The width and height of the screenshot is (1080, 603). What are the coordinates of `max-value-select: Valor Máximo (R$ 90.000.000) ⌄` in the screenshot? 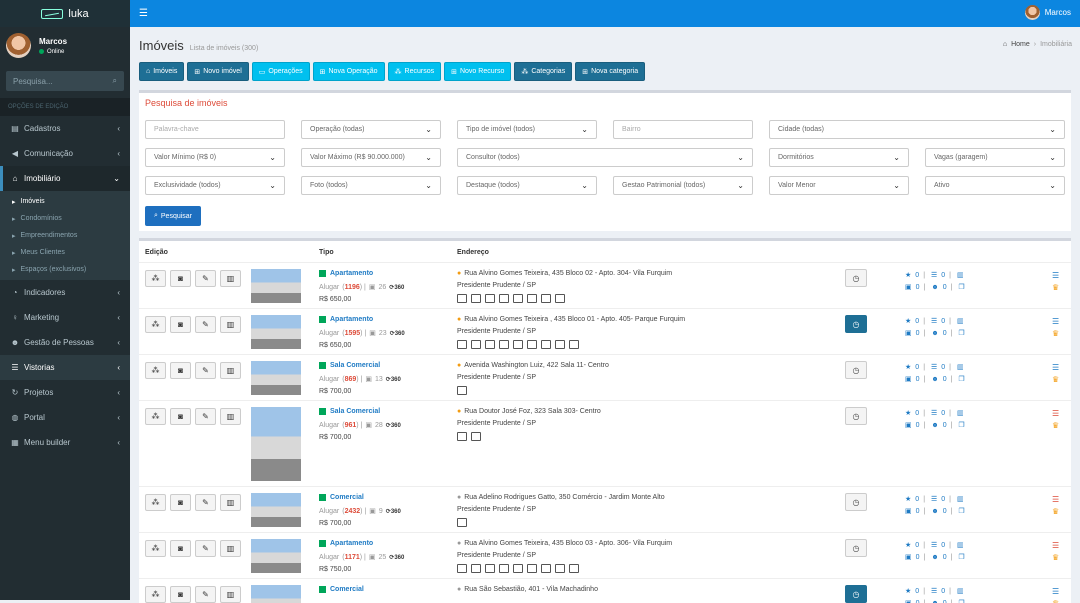 It's located at (371, 157).